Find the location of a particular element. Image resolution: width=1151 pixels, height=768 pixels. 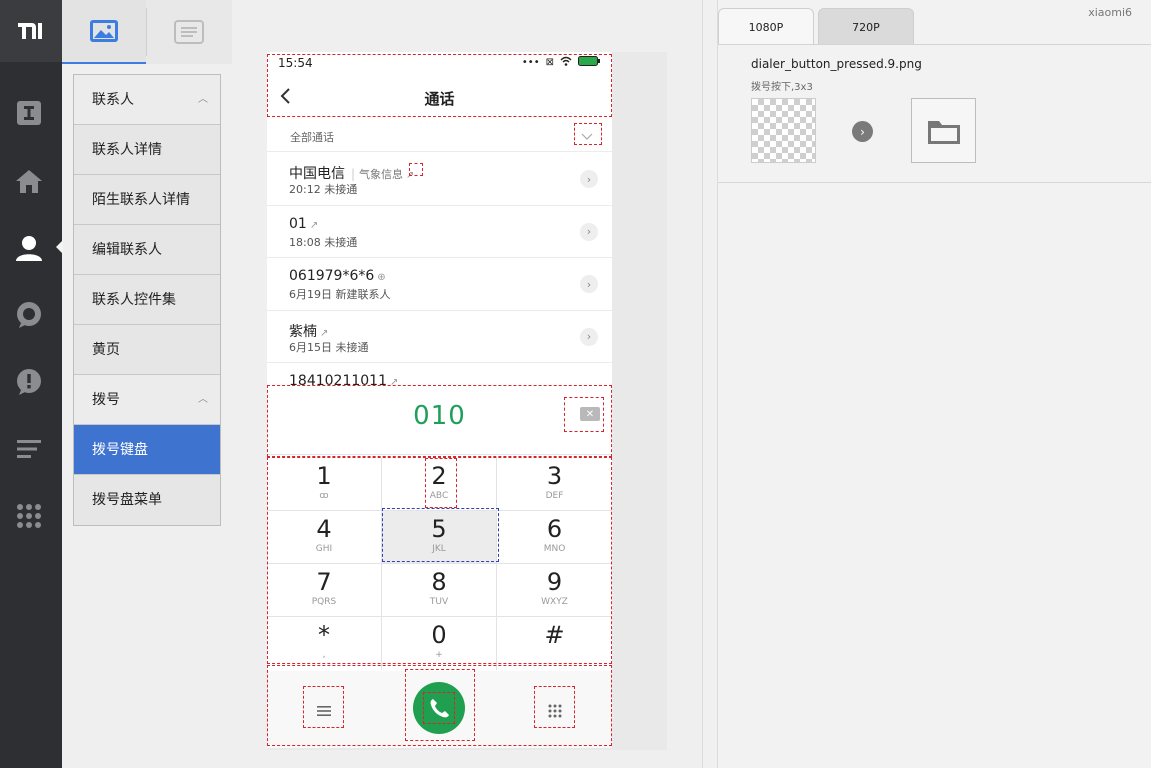

call-row: 紫楠 ↗ 6月15日 未接通 › is located at coordinates (439, 337).